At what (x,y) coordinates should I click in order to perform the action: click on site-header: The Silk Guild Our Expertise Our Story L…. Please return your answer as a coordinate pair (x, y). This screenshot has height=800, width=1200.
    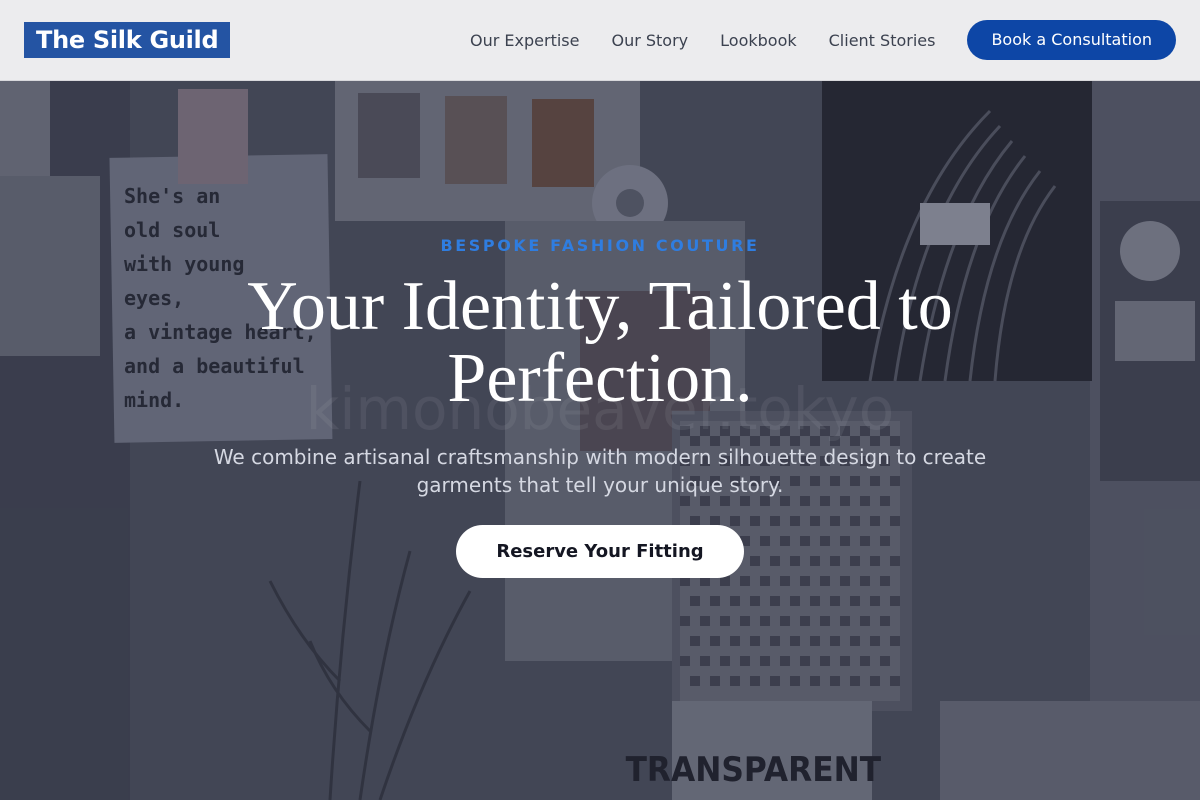
    Looking at the image, I should click on (600, 40).